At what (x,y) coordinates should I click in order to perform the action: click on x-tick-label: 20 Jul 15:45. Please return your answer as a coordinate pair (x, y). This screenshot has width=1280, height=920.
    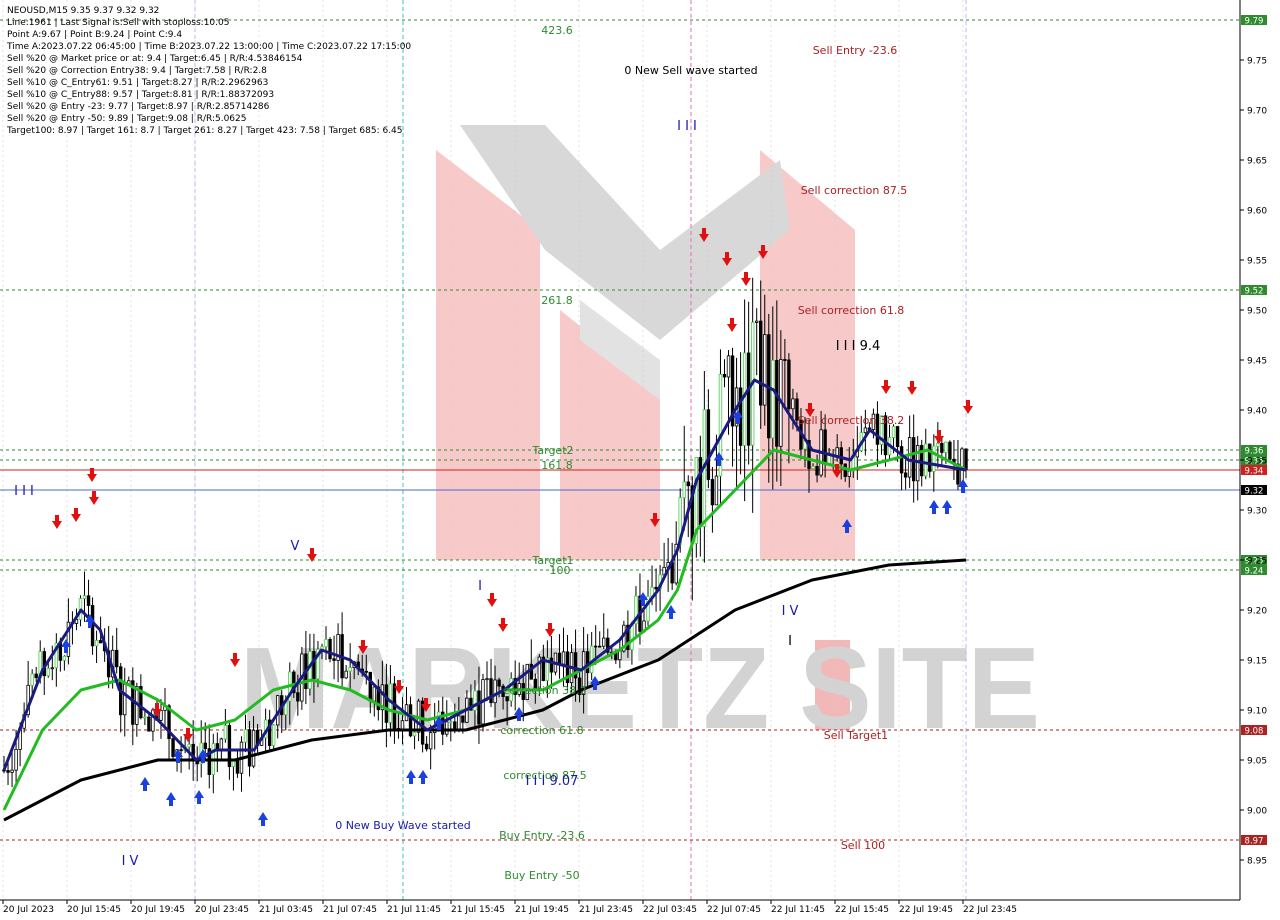
    Looking at the image, I should click on (94, 910).